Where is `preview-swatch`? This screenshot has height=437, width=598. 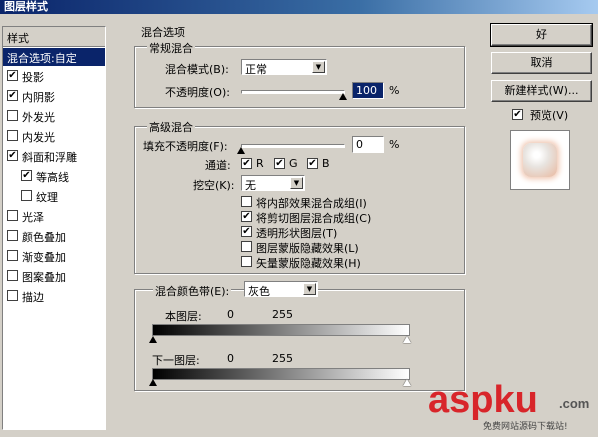 preview-swatch is located at coordinates (540, 160).